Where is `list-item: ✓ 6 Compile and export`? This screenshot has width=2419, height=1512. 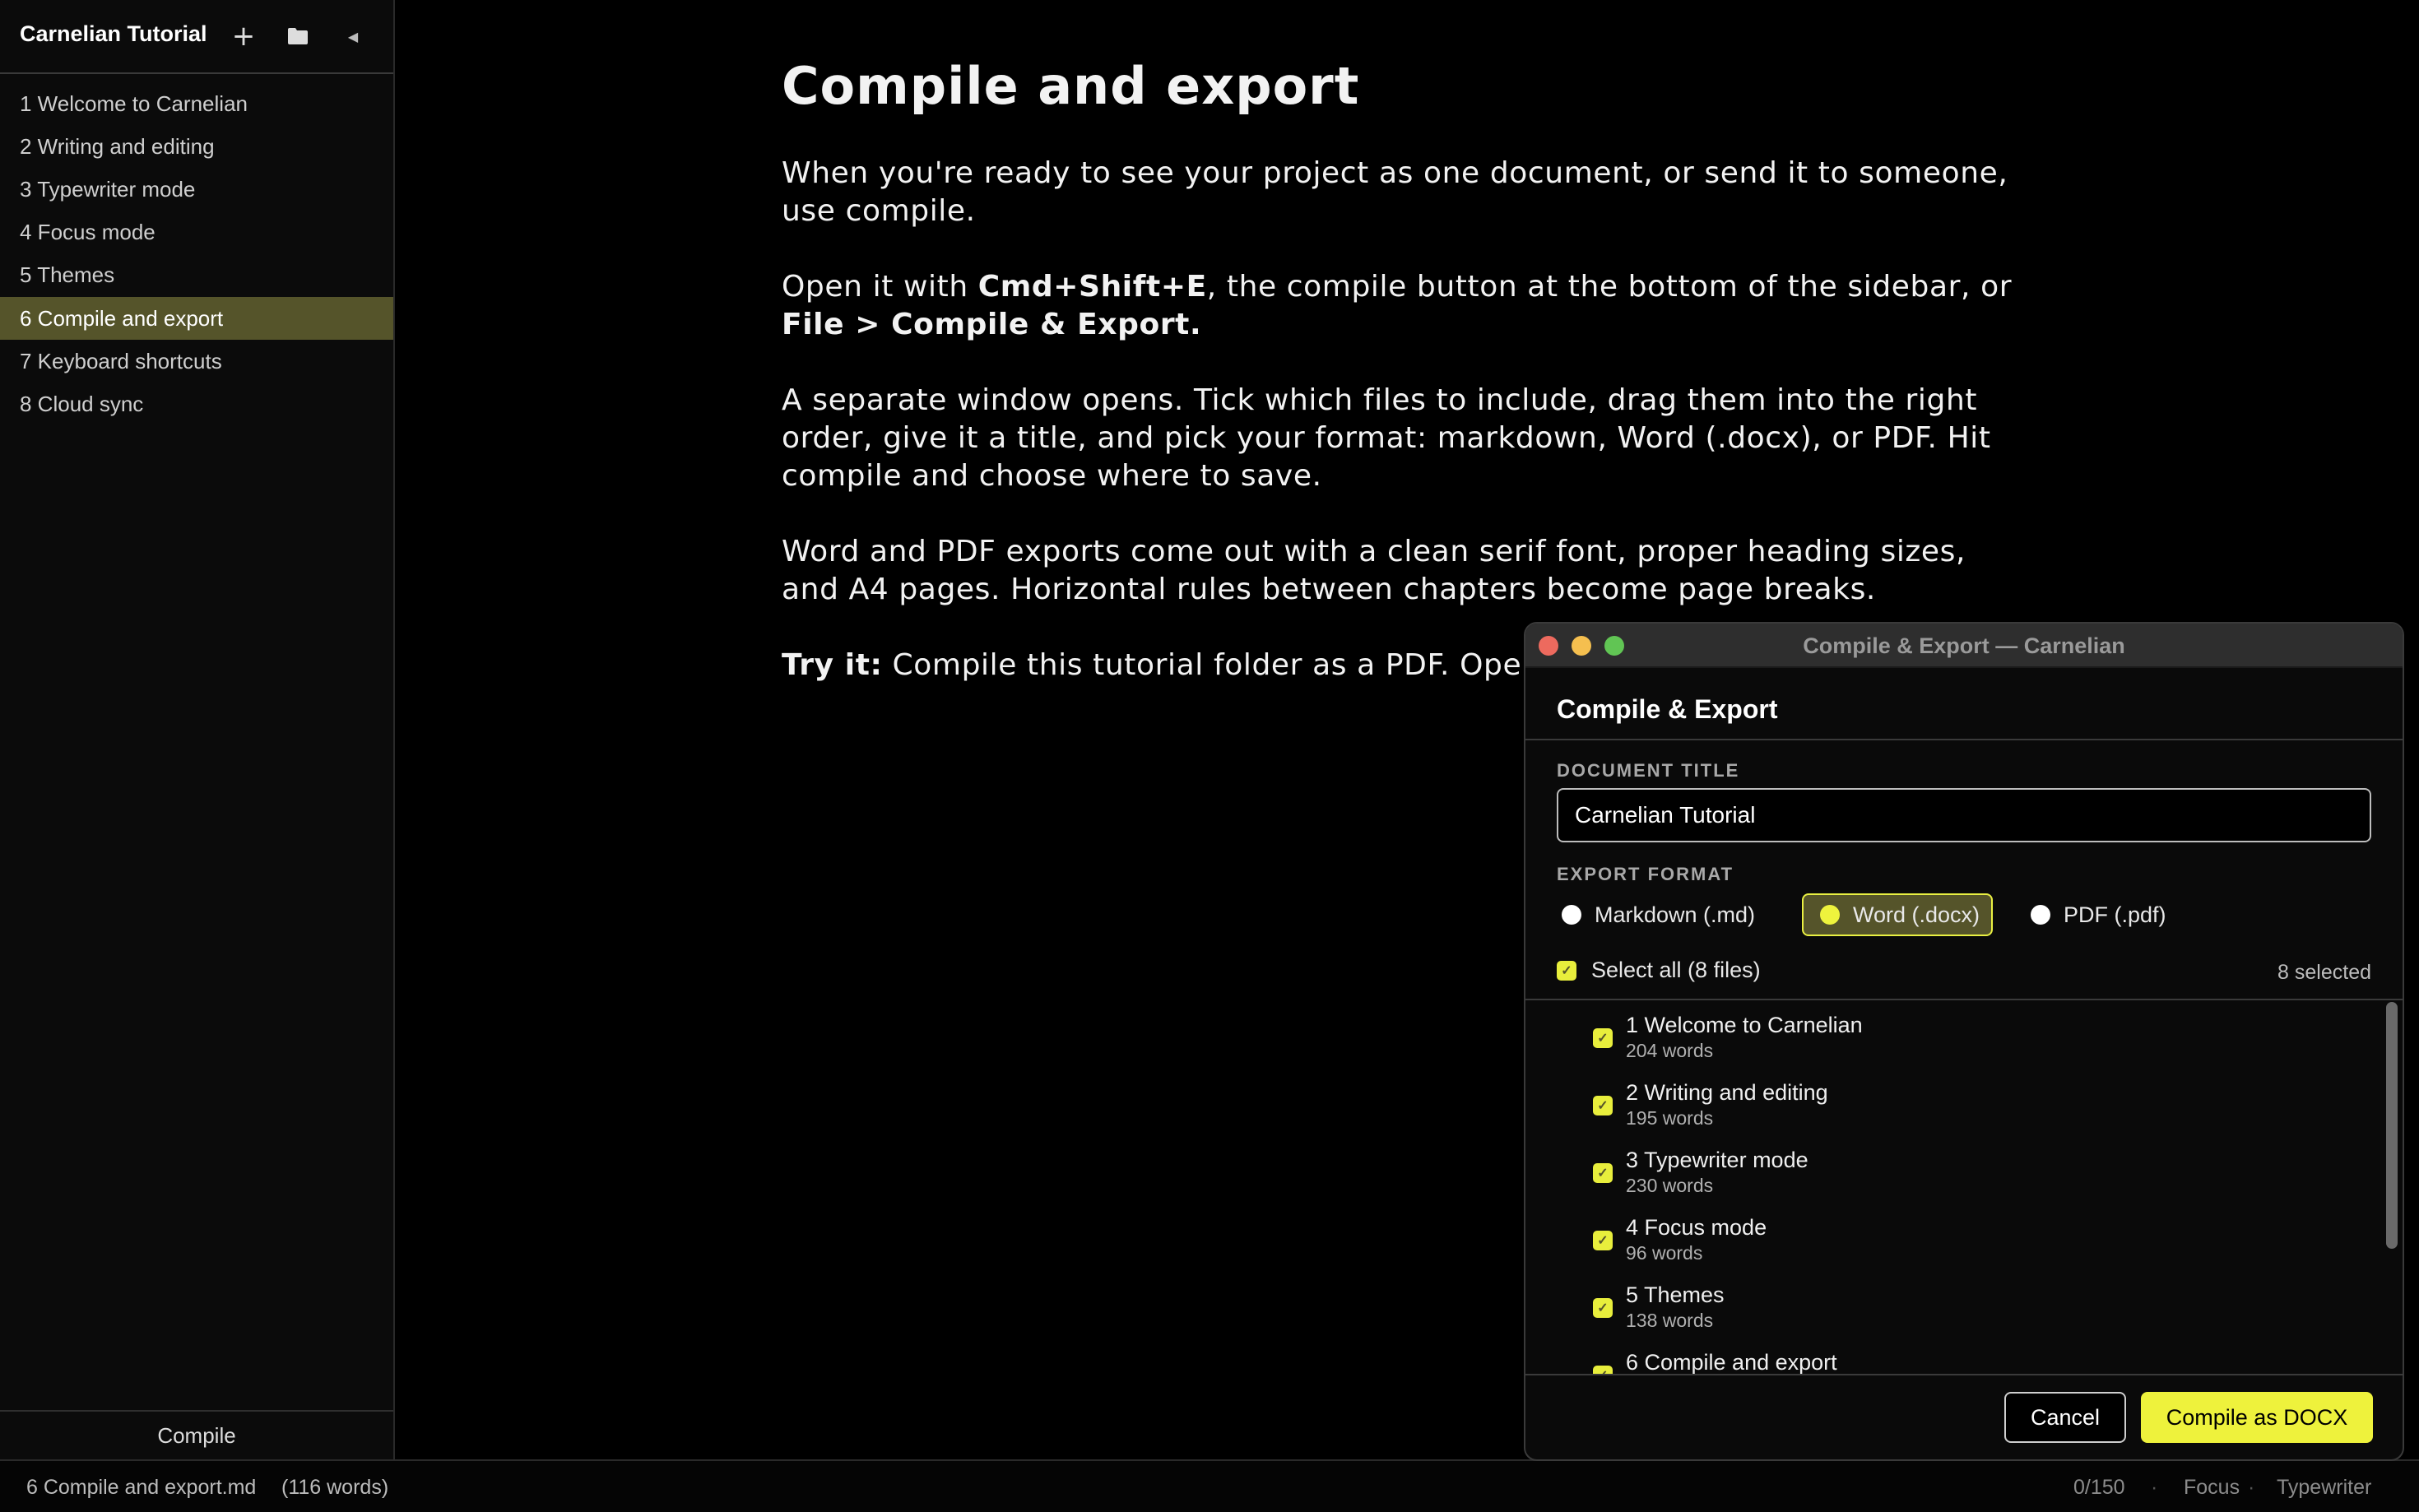 list-item: ✓ 6 Compile and export is located at coordinates (1715, 1361).